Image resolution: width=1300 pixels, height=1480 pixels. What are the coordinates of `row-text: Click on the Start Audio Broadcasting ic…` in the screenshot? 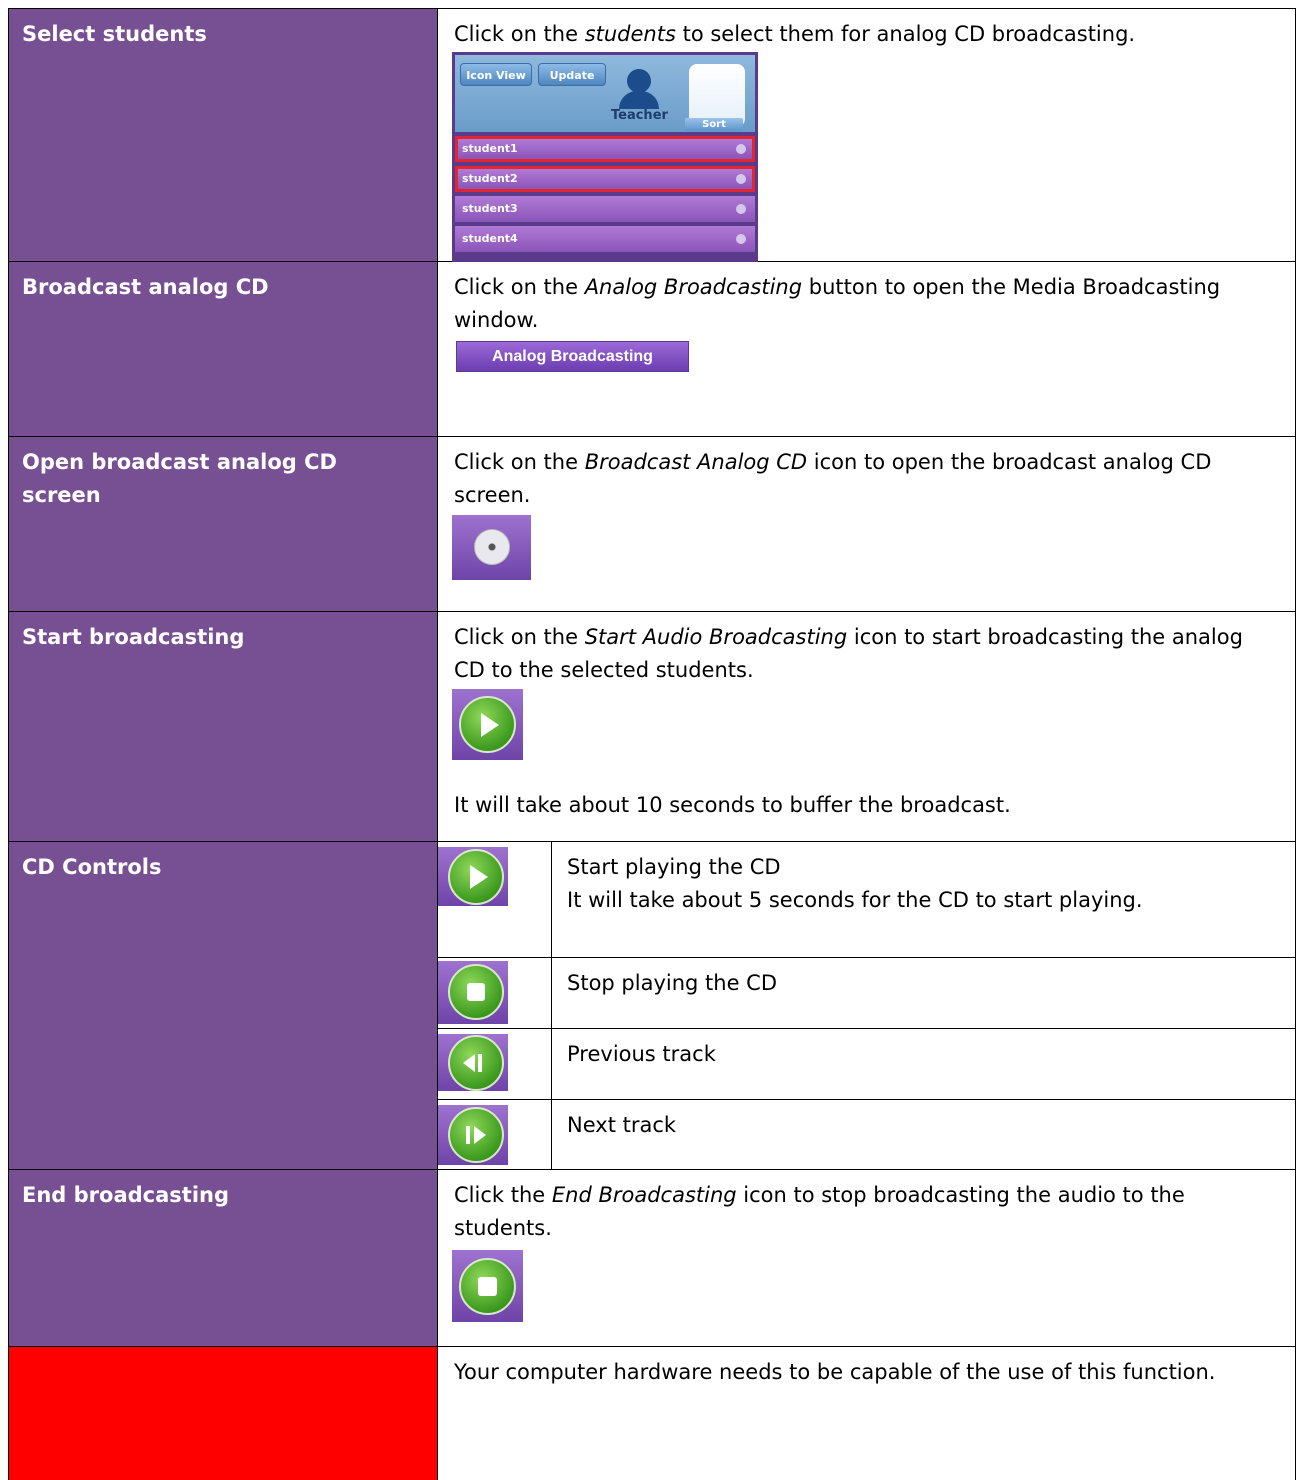 It's located at (848, 653).